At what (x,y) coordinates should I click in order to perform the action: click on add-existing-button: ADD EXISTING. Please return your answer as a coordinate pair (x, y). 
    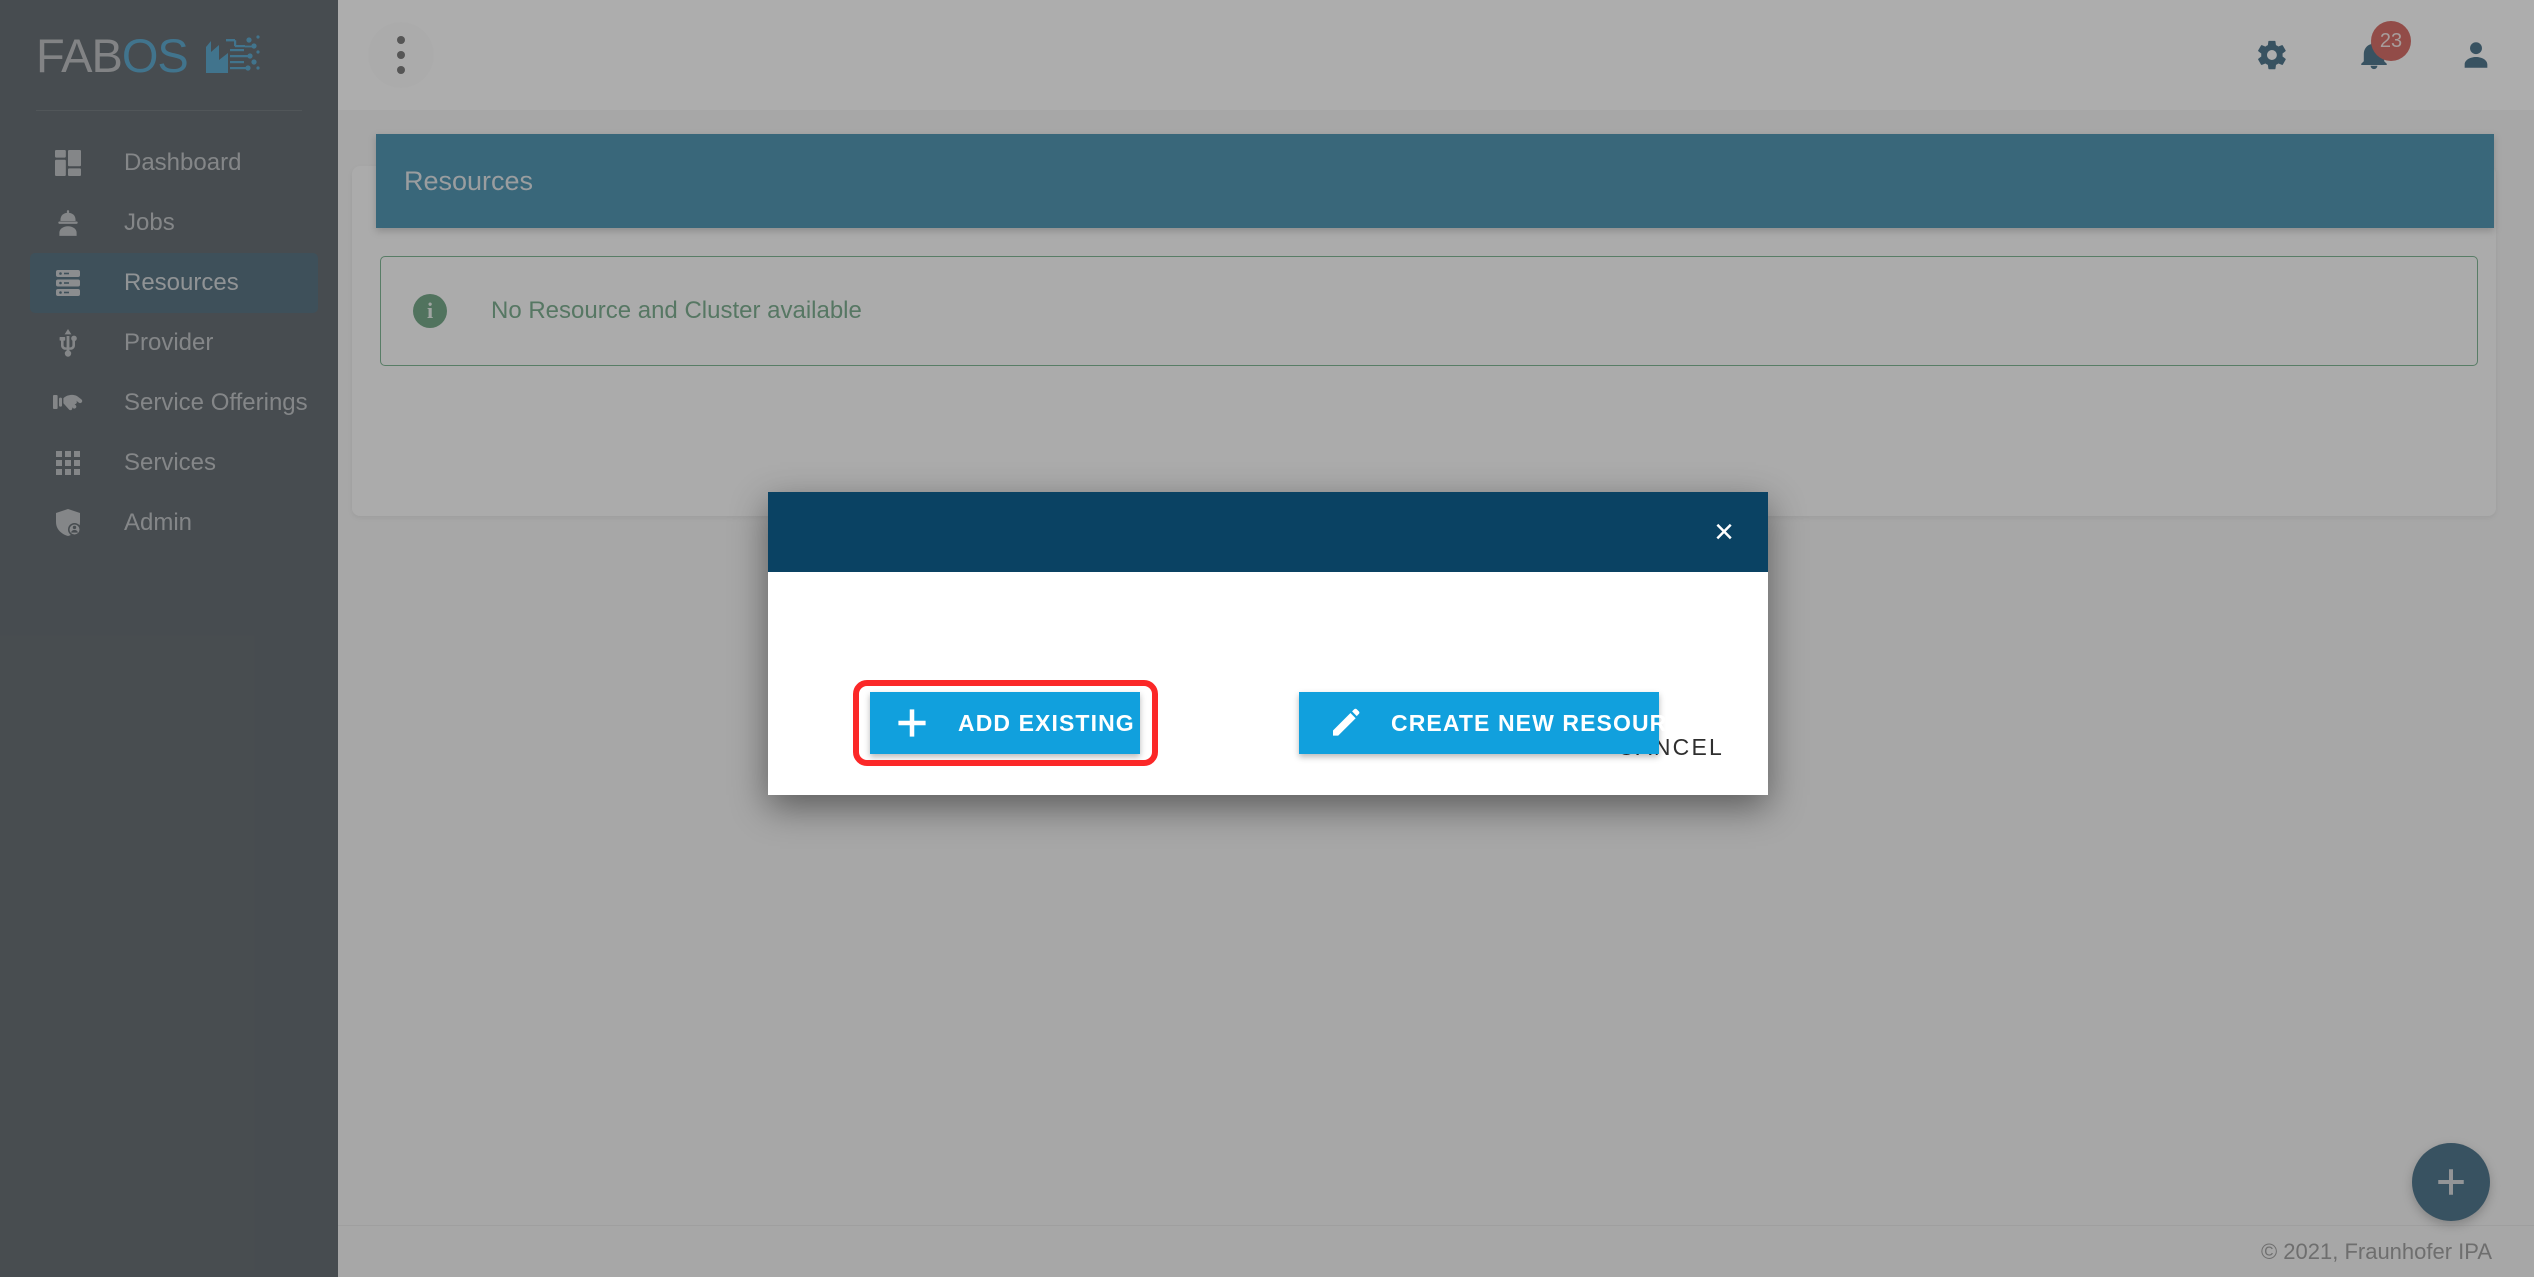
    Looking at the image, I should click on (1005, 723).